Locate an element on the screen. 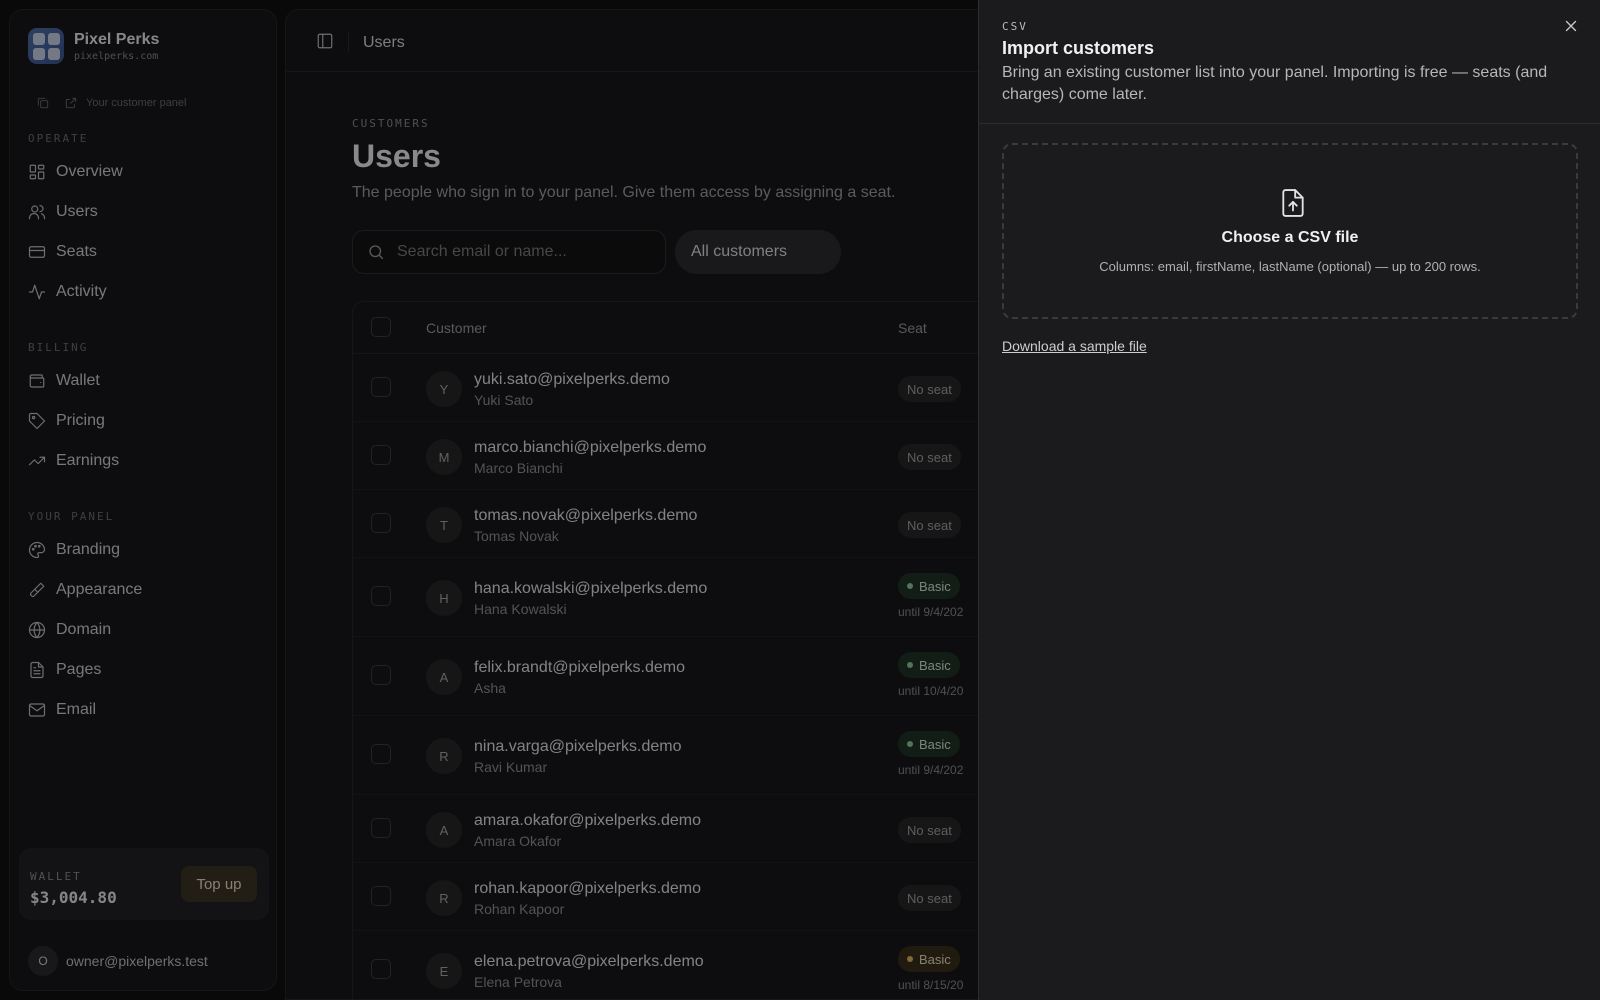 The height and width of the screenshot is (1000, 1600). dropzone-title: Choose a CSV file is located at coordinates (1290, 237).